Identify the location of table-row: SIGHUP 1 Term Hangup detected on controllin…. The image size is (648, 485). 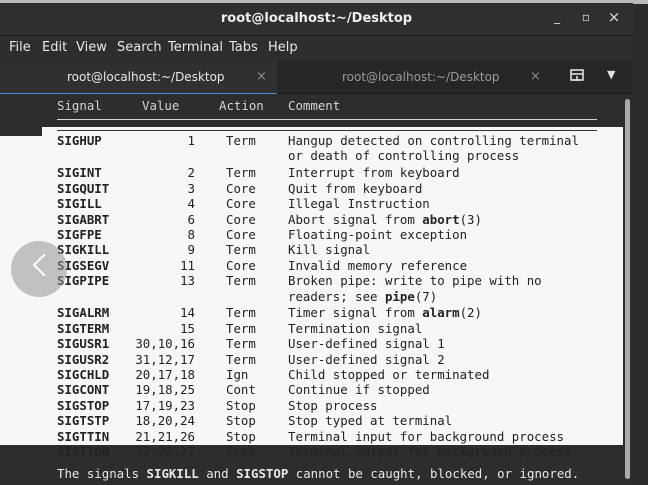
(311, 148).